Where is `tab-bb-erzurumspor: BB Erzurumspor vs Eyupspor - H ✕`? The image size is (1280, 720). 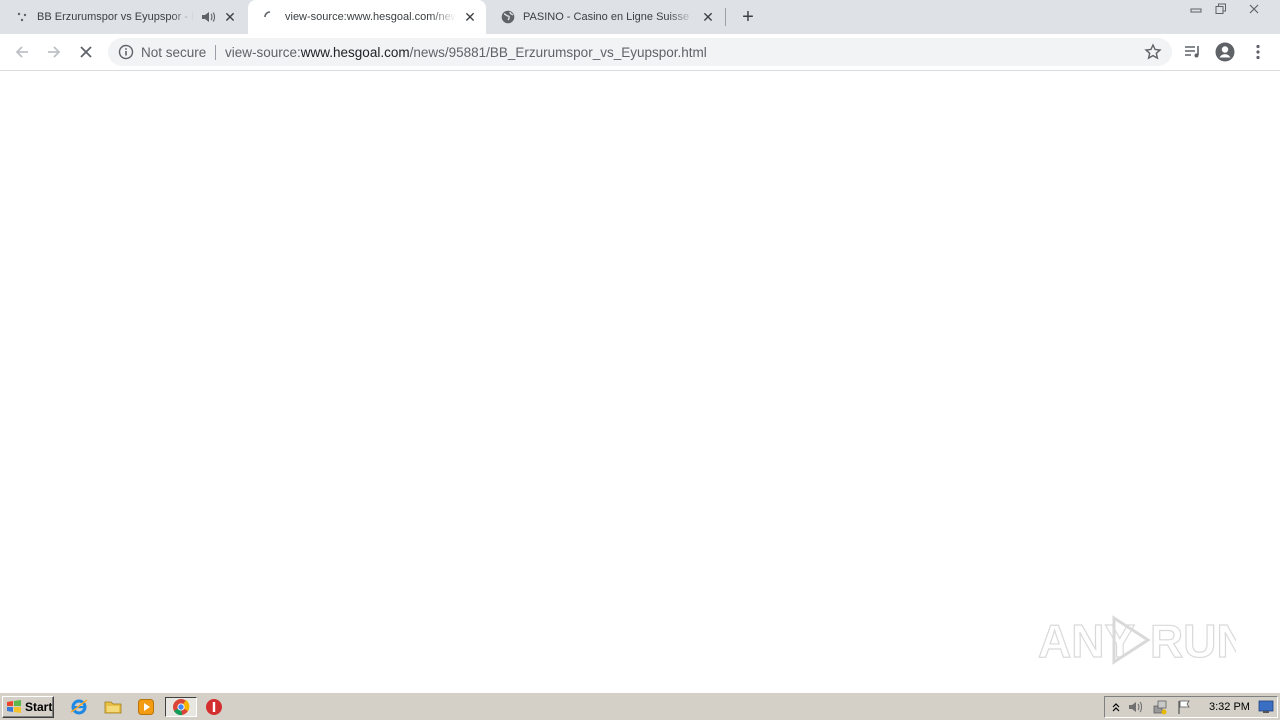 tab-bb-erzurumspor: BB Erzurumspor vs Eyupspor - H ✕ is located at coordinates (123, 17).